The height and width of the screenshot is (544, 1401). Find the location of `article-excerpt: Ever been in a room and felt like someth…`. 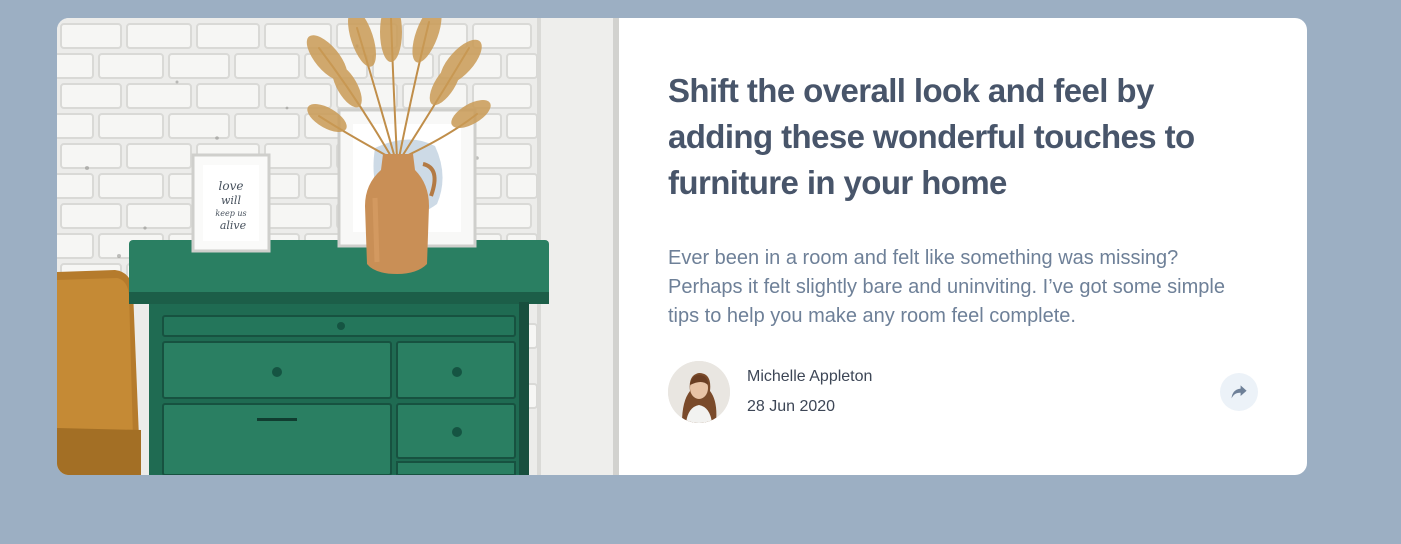

article-excerpt: Ever been in a room and felt like someth… is located at coordinates (946, 287).